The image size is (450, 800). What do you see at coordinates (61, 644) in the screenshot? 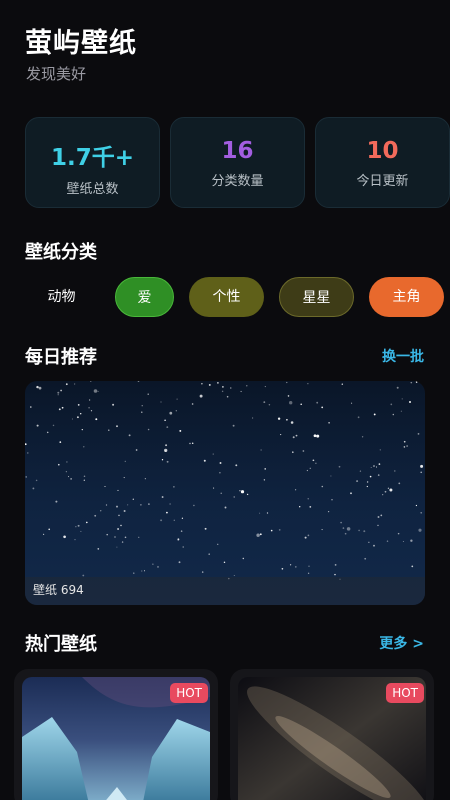
I see `hot-section-title: 热门壁纸` at bounding box center [61, 644].